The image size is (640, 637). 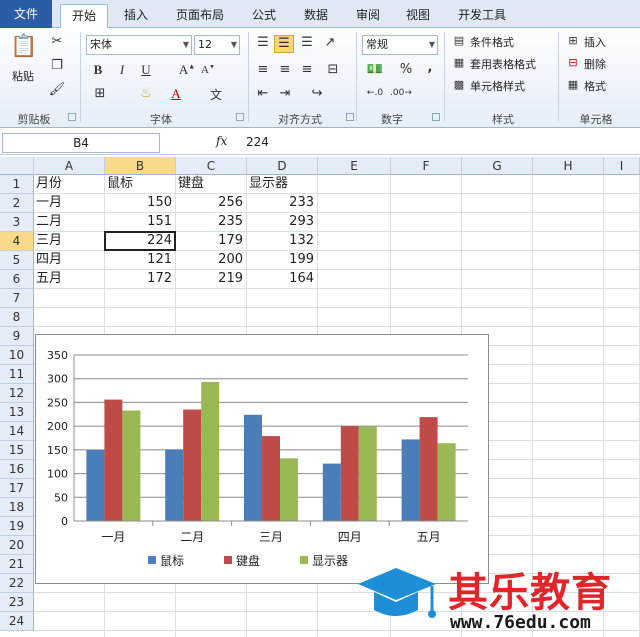 What do you see at coordinates (216, 94) in the screenshot?
I see `phonetic-icon: 文` at bounding box center [216, 94].